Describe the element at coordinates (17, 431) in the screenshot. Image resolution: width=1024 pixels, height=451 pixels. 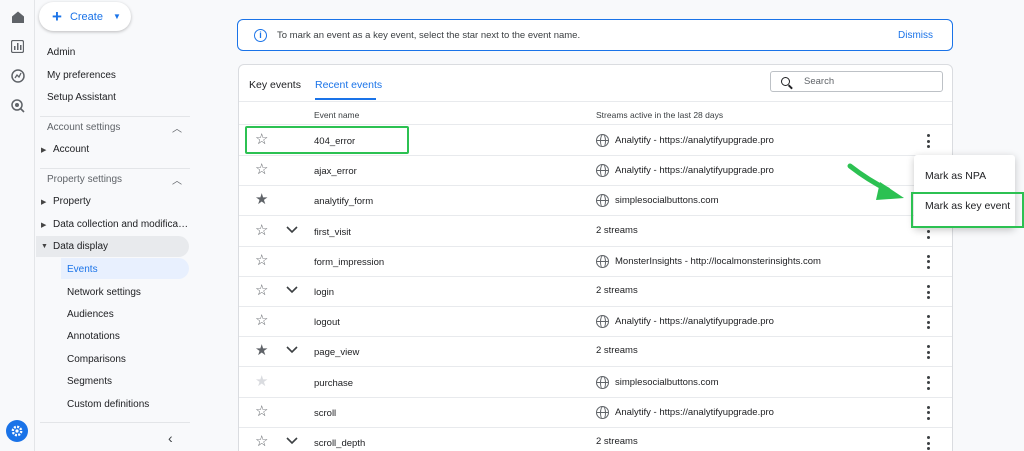
I see `settings-gear-icon` at that location.